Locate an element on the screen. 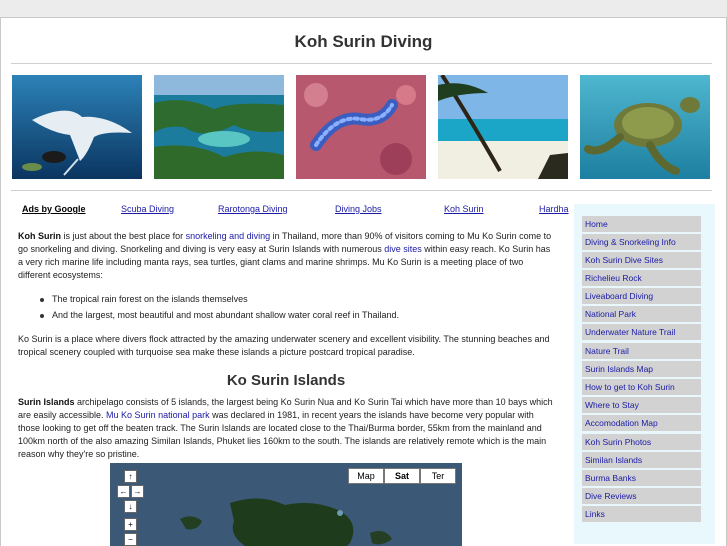 This screenshot has height=546, width=727. sidebar-item-home: Home is located at coordinates (641, 224).